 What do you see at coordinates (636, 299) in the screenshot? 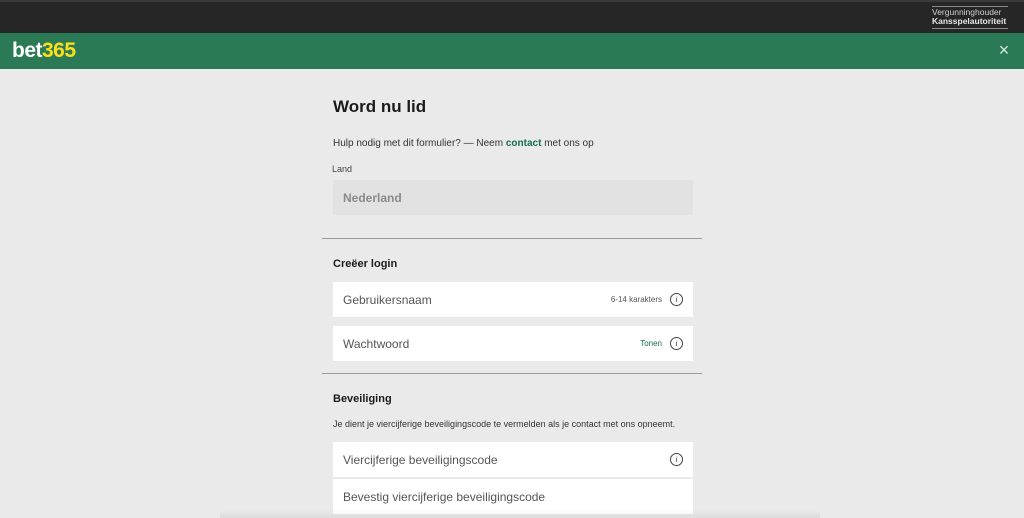
I see `username-hint: 6-14 karakters` at bounding box center [636, 299].